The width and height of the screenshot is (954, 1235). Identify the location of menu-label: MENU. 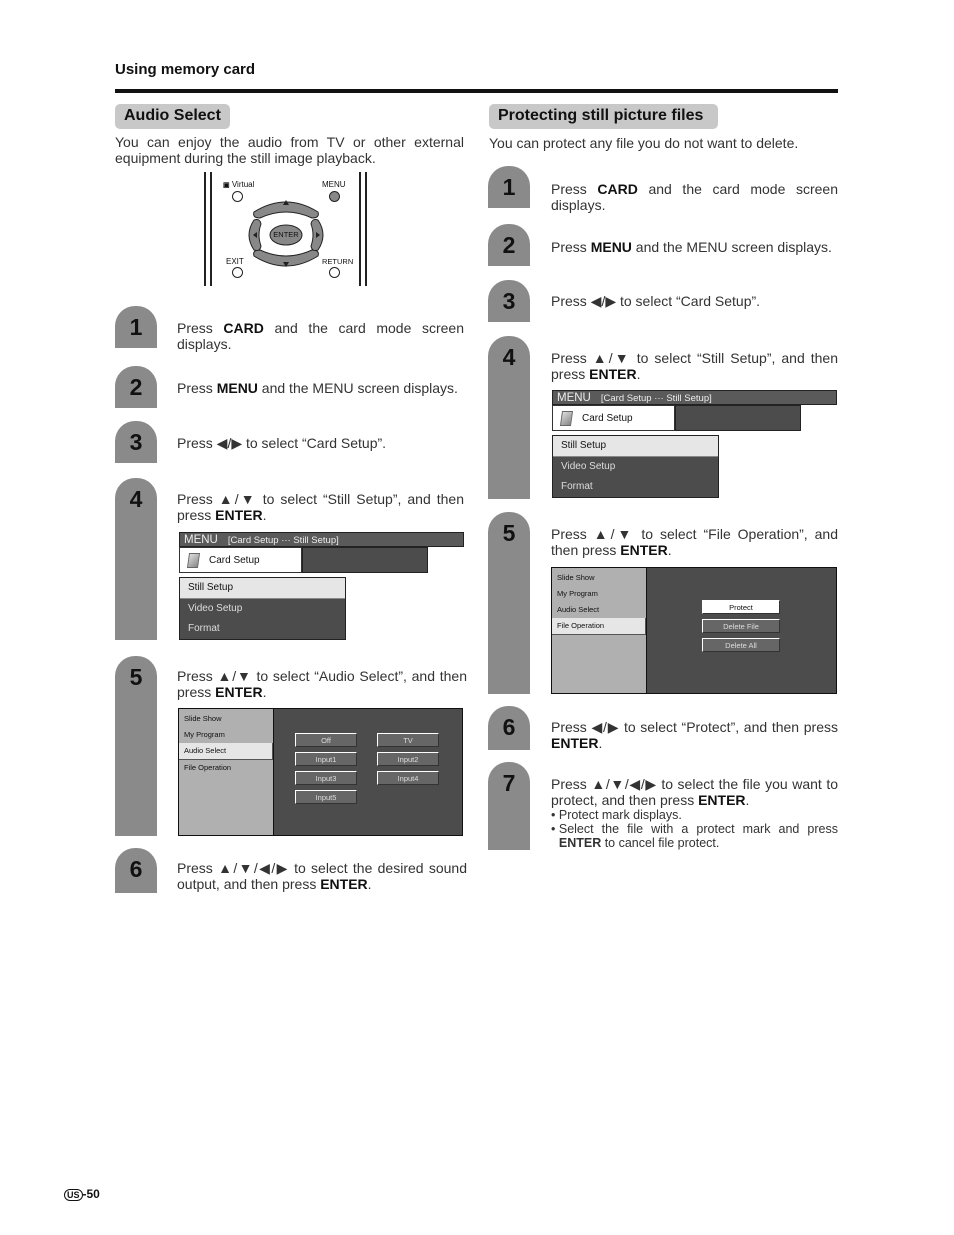
(334, 184).